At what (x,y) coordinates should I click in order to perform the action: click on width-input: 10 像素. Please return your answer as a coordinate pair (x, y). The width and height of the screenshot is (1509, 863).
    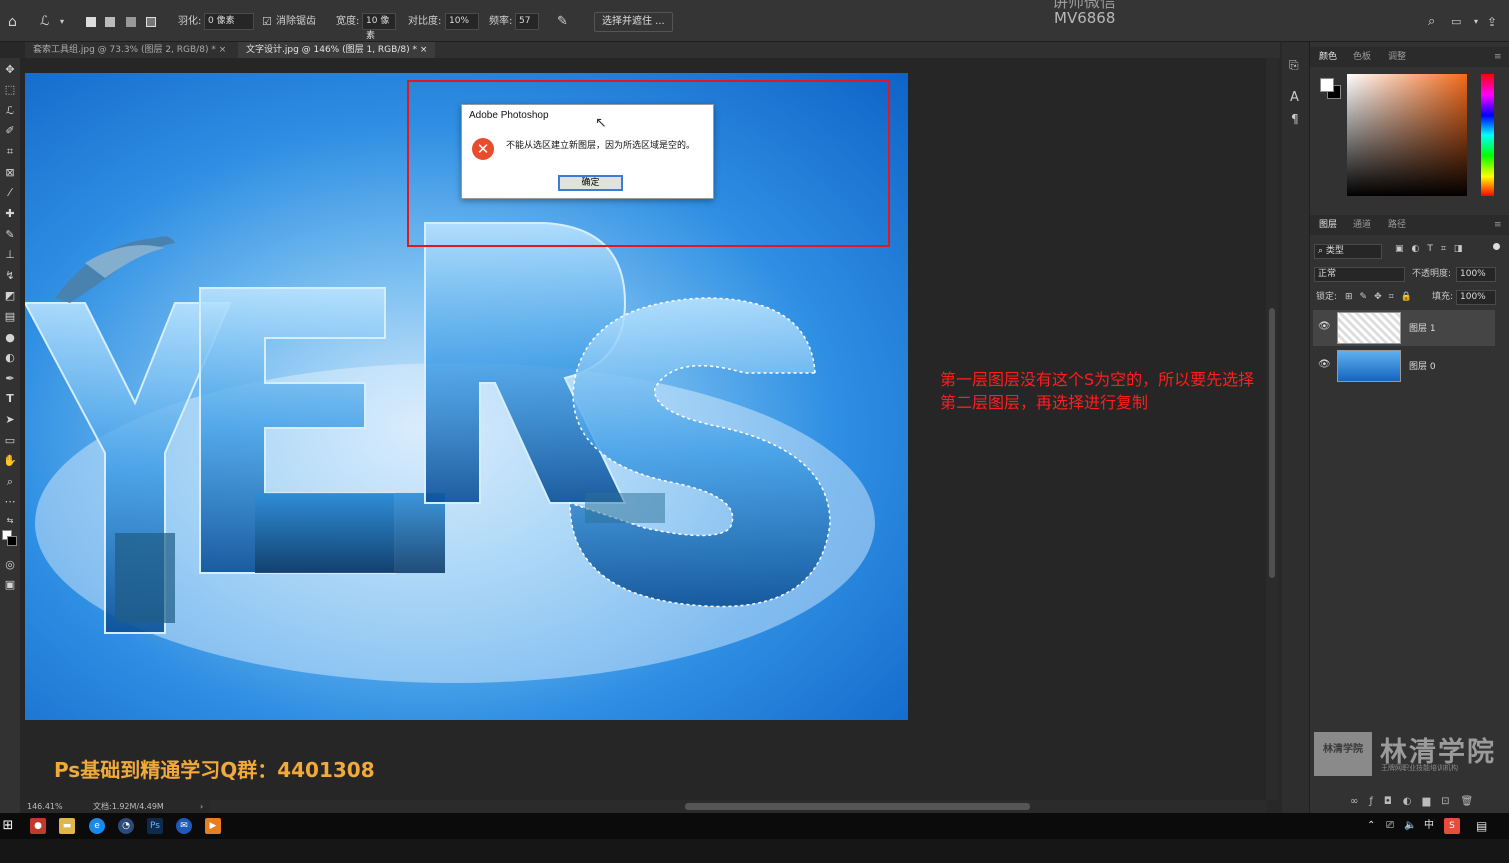
    Looking at the image, I should click on (379, 27).